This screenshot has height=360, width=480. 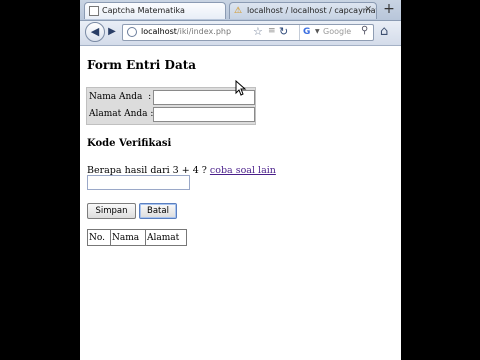 What do you see at coordinates (272, 31) in the screenshot?
I see `rss-icon: ≡` at bounding box center [272, 31].